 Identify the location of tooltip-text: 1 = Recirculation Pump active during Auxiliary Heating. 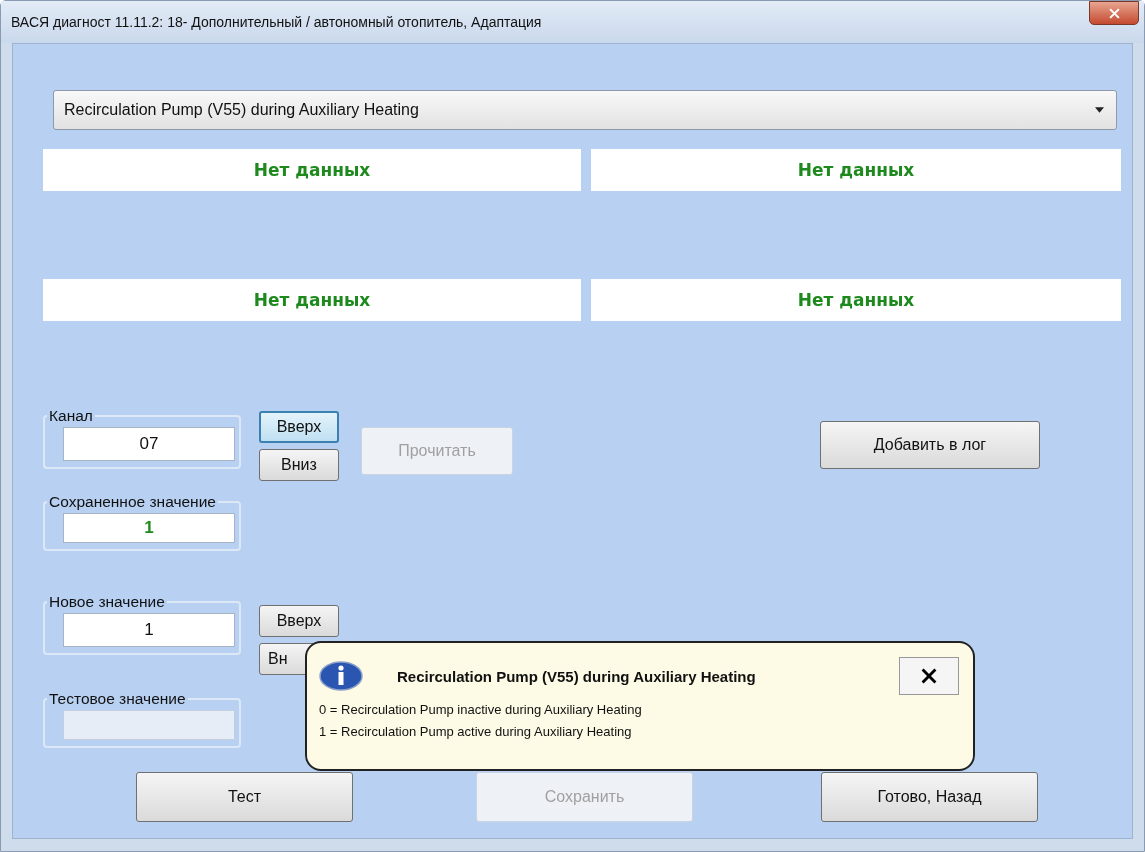
(476, 732).